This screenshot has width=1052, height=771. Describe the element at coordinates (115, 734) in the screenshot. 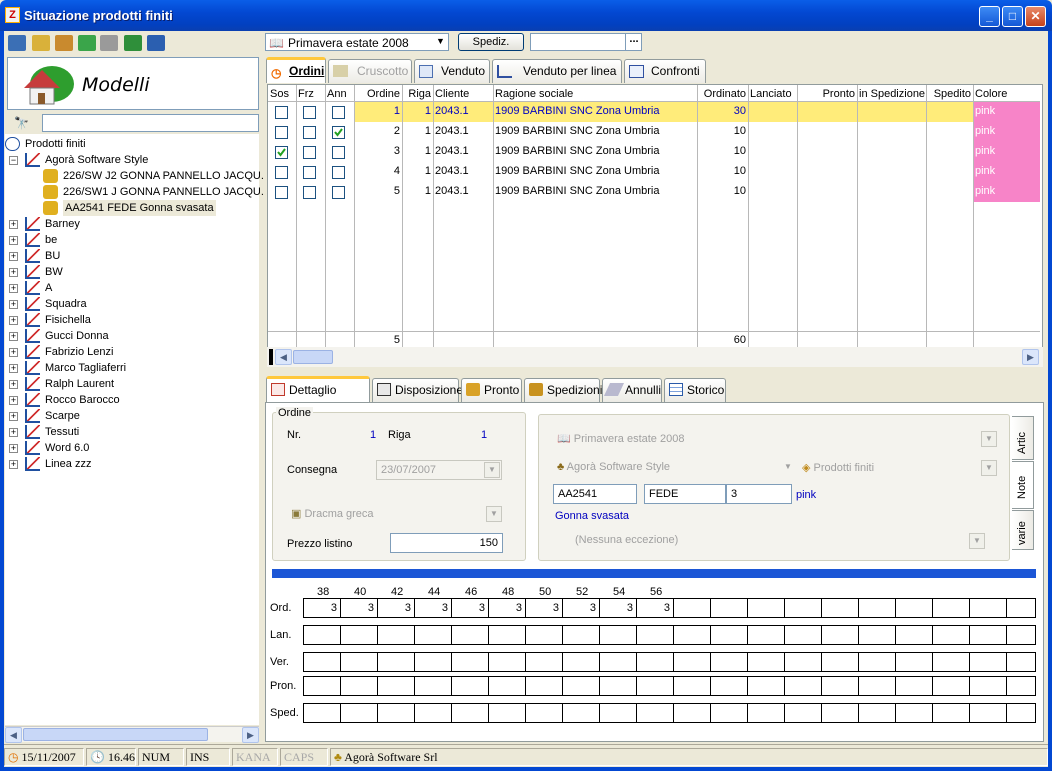

I see `scroll-thumb` at that location.